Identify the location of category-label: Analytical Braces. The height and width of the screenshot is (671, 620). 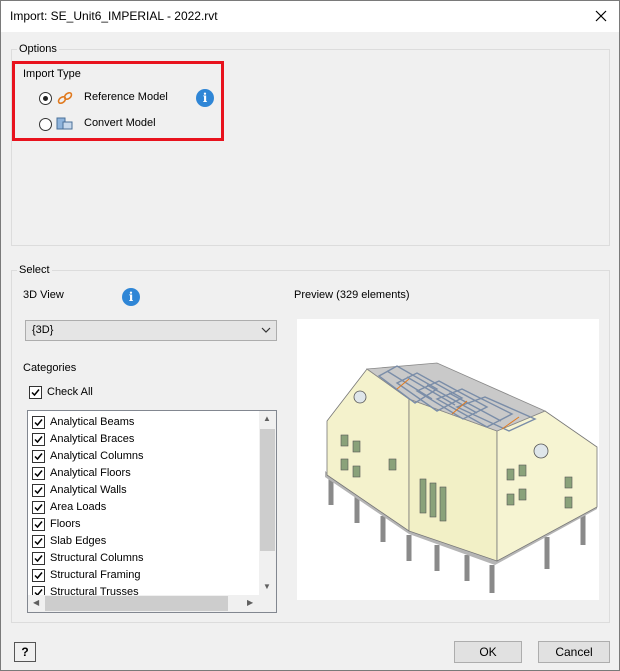
(92, 439).